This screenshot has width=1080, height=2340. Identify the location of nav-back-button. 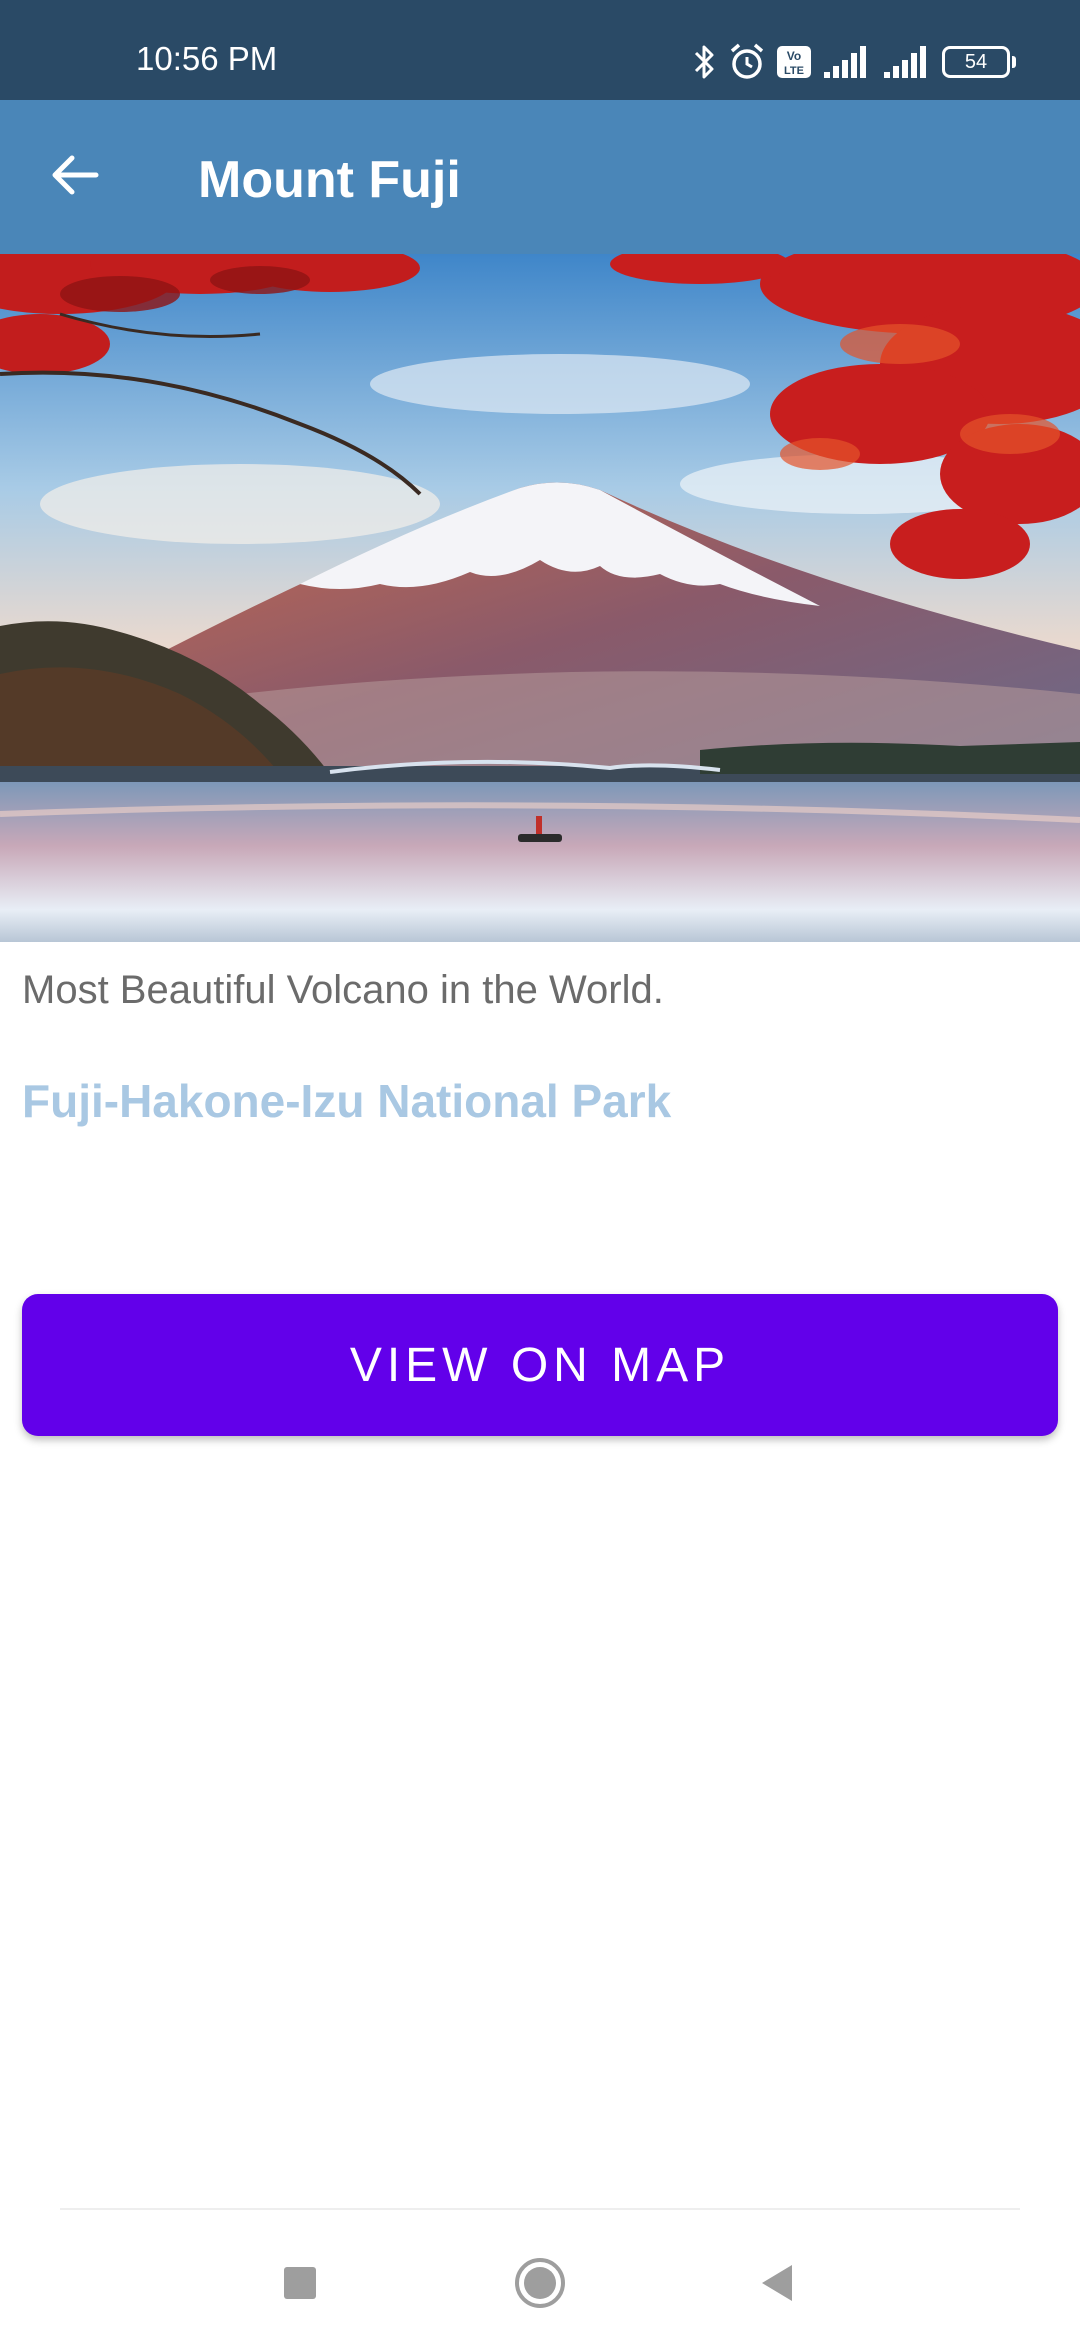
(777, 2285).